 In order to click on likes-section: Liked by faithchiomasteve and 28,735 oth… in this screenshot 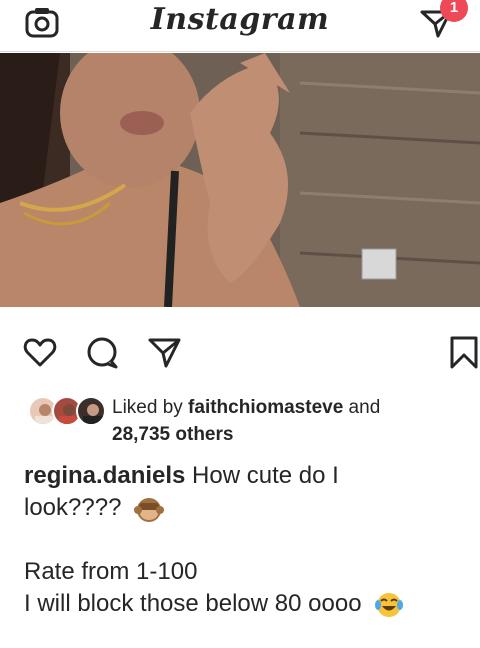, I will do `click(248, 420)`.